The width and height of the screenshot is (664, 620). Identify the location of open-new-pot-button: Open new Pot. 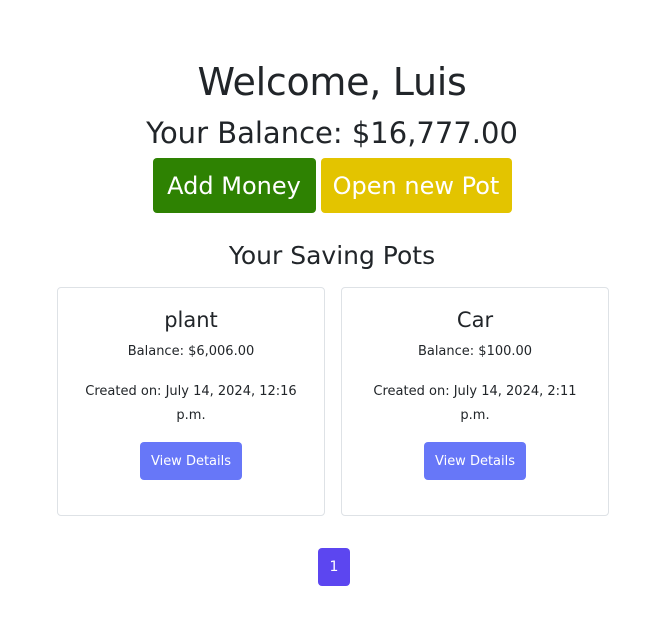
(416, 185).